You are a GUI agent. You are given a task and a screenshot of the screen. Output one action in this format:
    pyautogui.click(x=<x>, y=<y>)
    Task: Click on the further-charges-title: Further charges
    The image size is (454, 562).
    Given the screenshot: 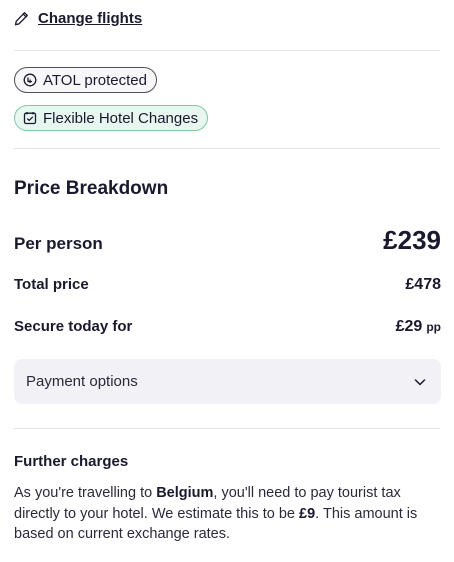 What is the action you would take?
    pyautogui.click(x=71, y=461)
    